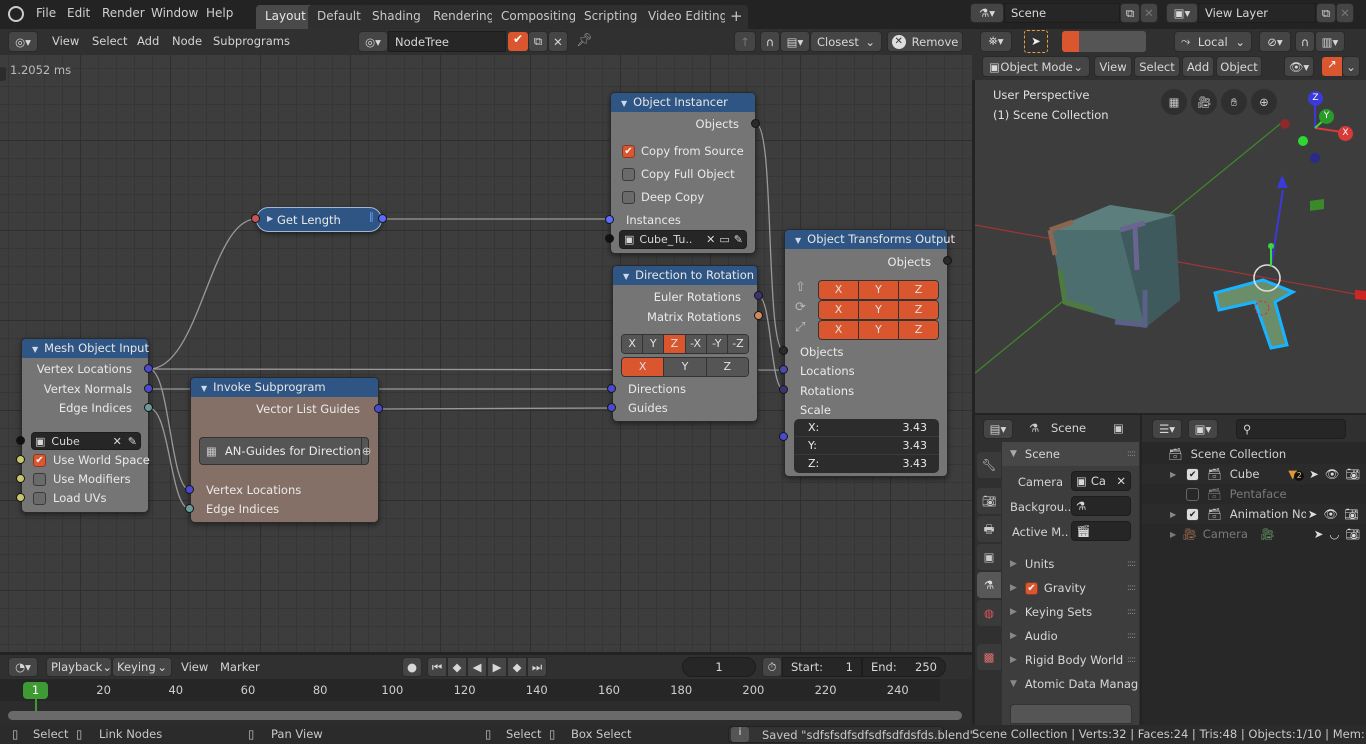 This screenshot has height=744, width=1366. I want to click on timeline-menu-marker: Marker, so click(240, 667).